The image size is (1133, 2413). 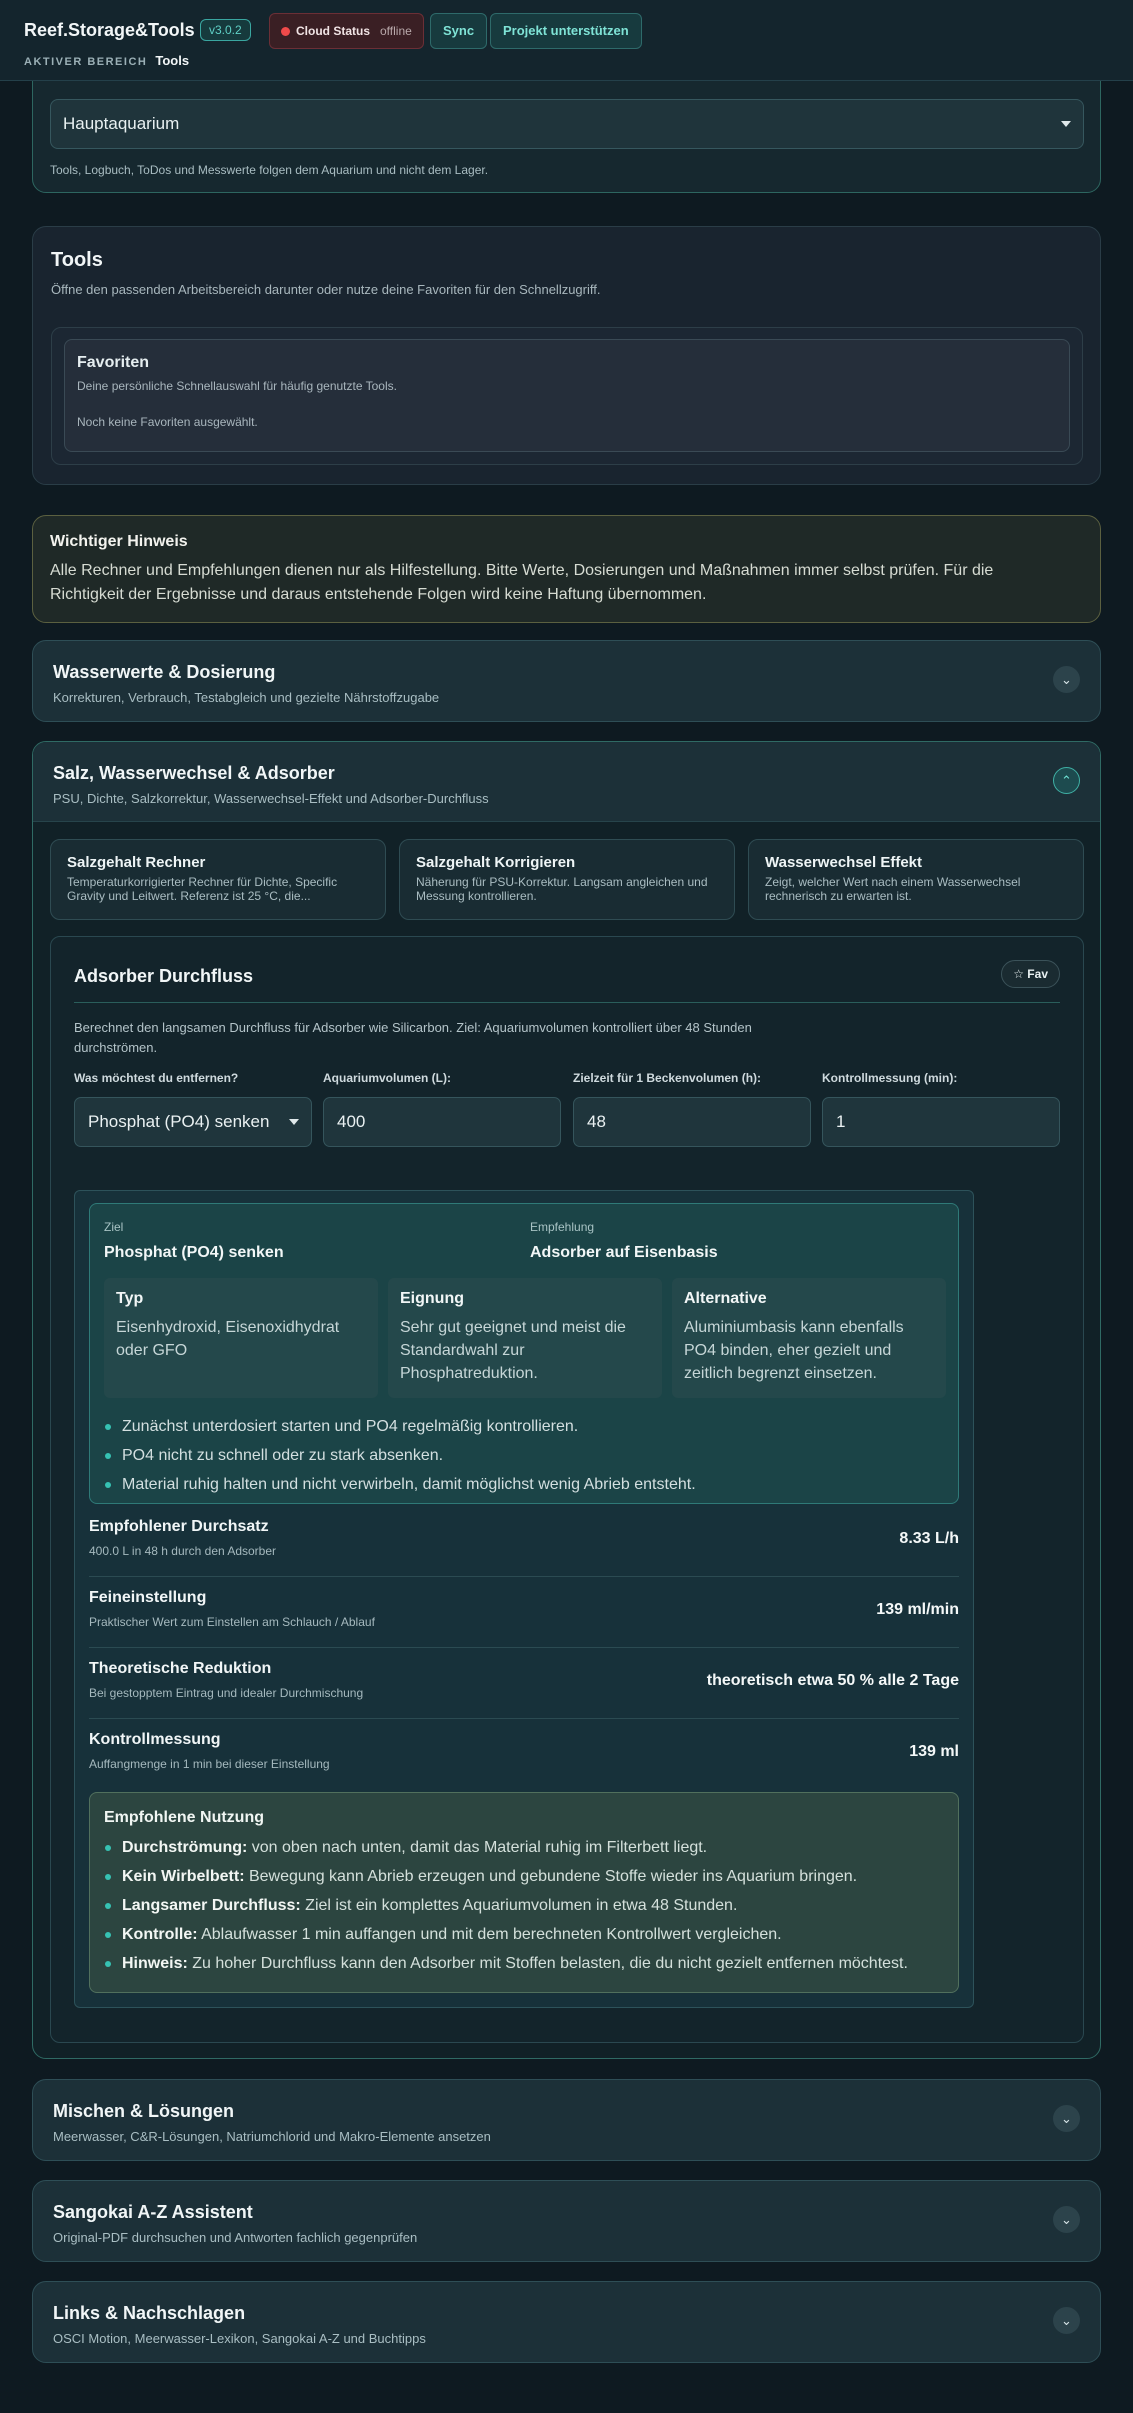 I want to click on breadcrumb-current: Tools, so click(x=172, y=60).